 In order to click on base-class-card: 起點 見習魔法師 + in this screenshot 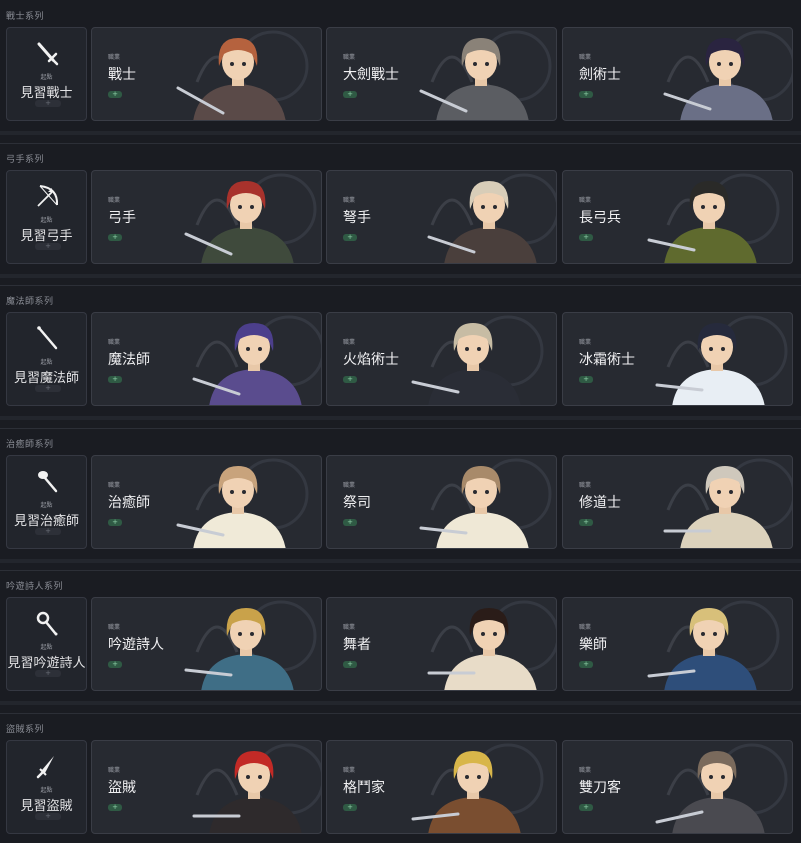, I will do `click(46, 359)`.